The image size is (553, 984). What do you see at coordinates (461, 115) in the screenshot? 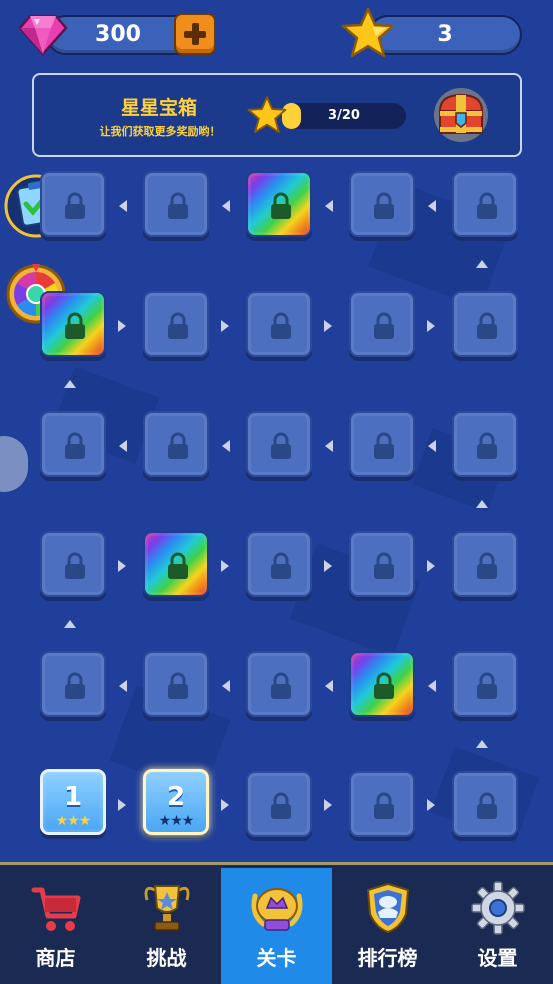
I see `treasure-chest-icon` at bounding box center [461, 115].